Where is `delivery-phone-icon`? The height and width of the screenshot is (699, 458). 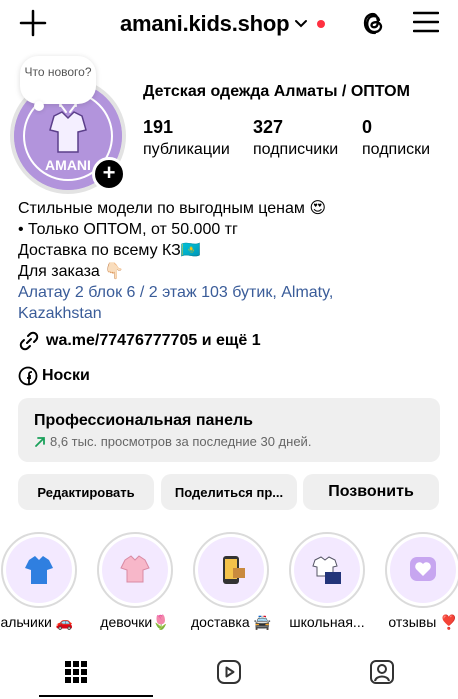 delivery-phone-icon is located at coordinates (234, 570).